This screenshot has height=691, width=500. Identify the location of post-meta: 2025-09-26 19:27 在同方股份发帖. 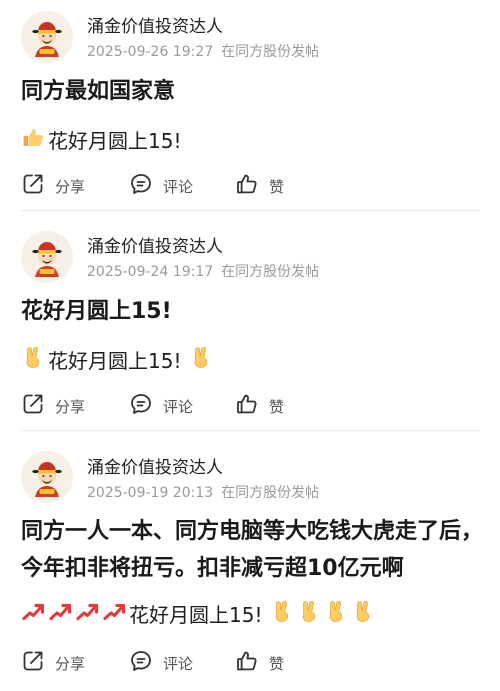
(203, 51).